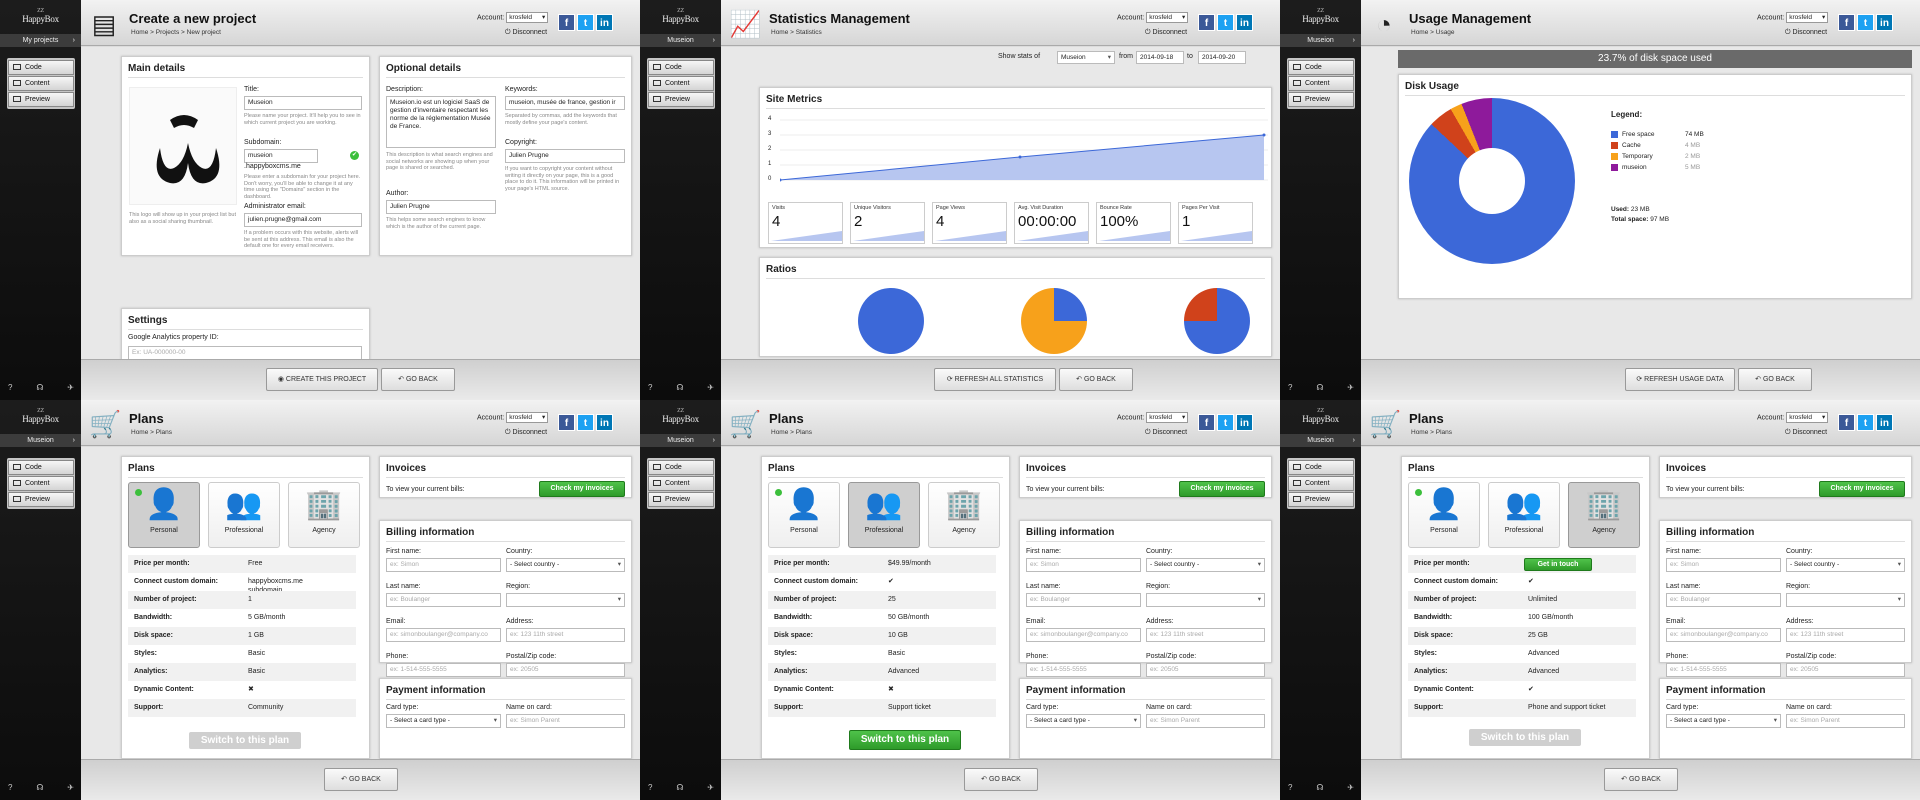 Image resolution: width=1920 pixels, height=800 pixels. What do you see at coordinates (582, 489) in the screenshot?
I see `check-invoices-button: Check my invoices` at bounding box center [582, 489].